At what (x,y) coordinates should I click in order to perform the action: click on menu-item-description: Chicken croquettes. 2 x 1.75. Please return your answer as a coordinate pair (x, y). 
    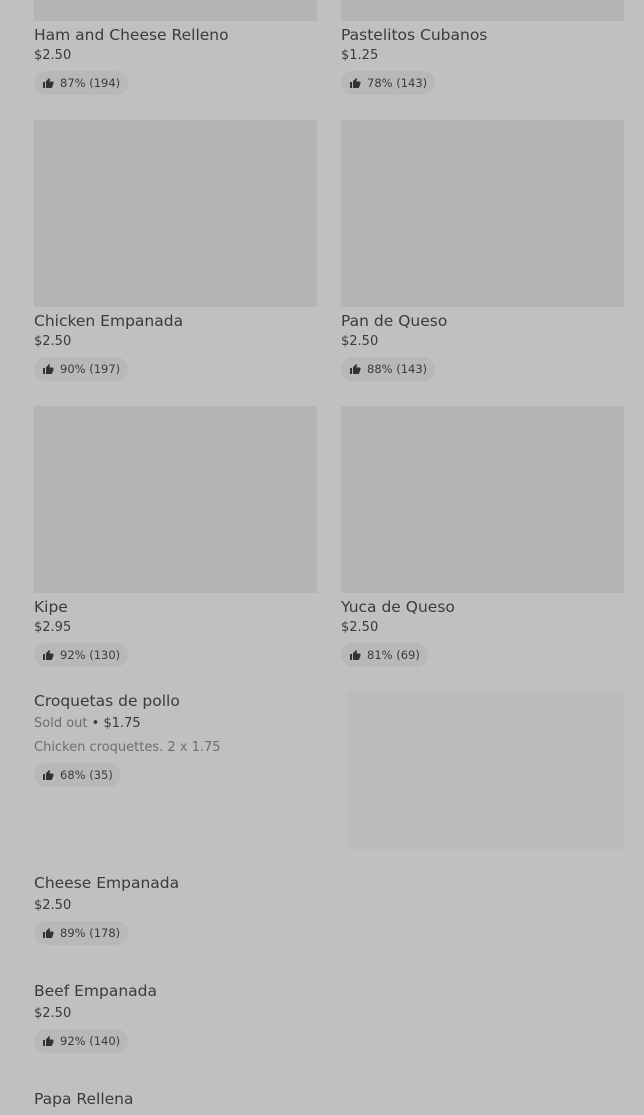
    Looking at the image, I should click on (127, 747).